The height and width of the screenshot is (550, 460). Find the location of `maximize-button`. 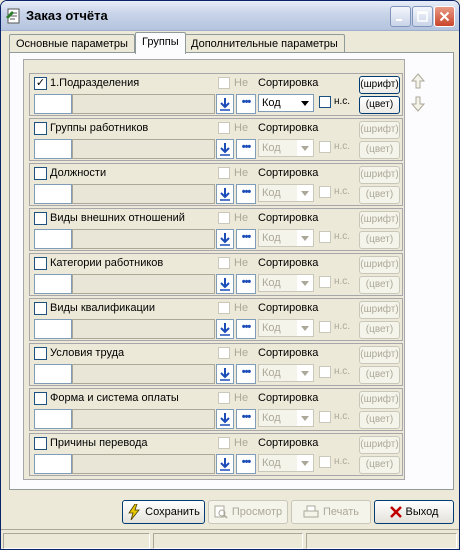

maximize-button is located at coordinates (422, 16).